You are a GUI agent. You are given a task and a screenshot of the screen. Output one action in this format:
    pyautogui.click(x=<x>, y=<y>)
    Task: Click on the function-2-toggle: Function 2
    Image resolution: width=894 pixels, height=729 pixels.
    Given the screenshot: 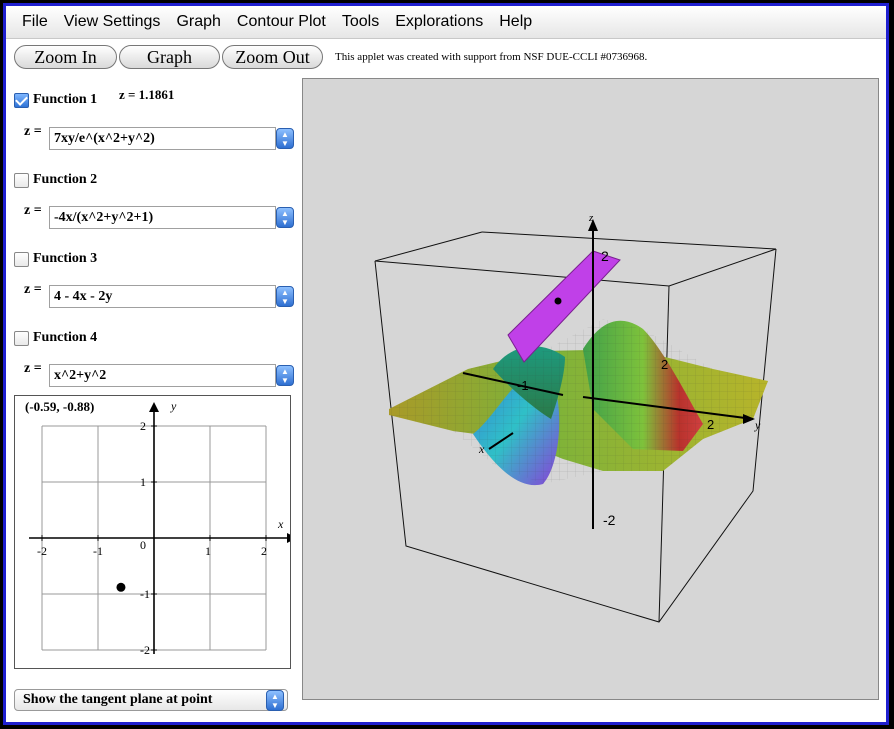 What is the action you would take?
    pyautogui.click(x=55, y=180)
    